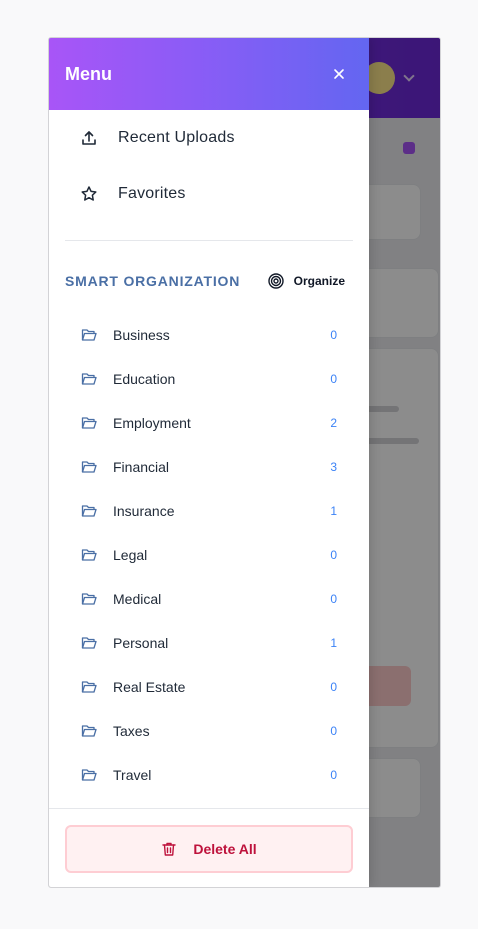  I want to click on target-icon, so click(275, 281).